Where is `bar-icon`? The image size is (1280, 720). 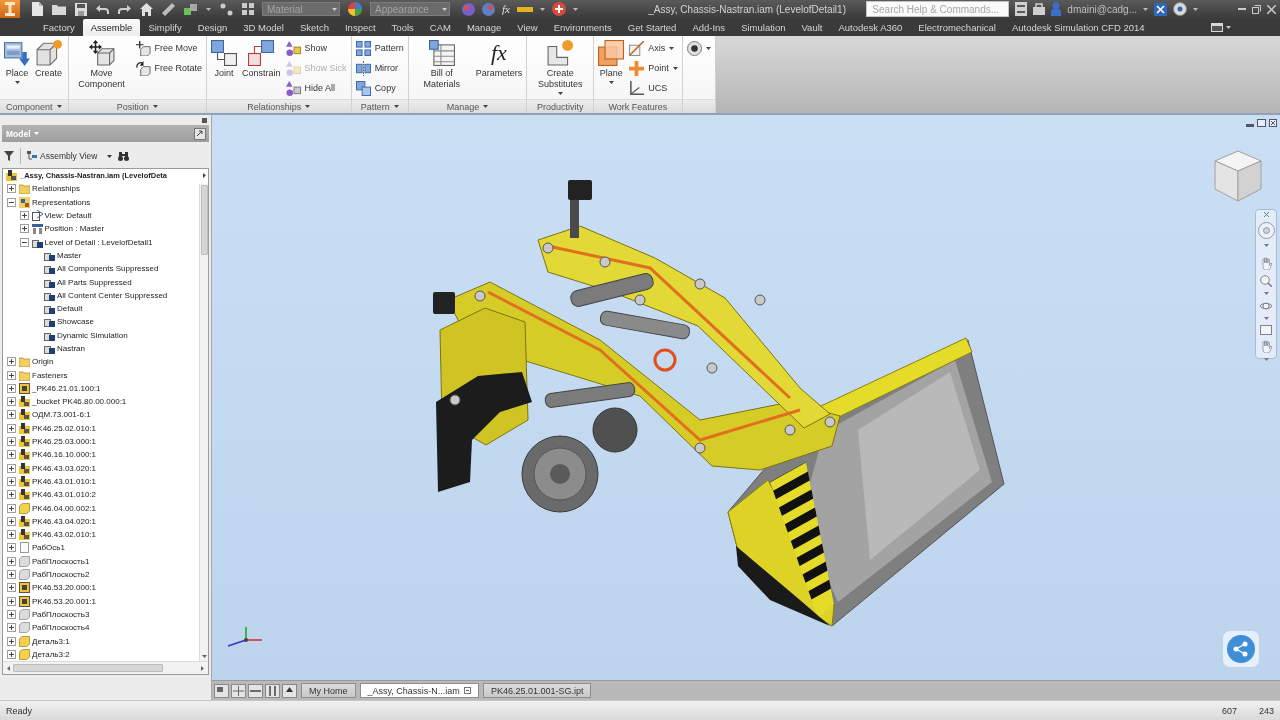 bar-icon is located at coordinates (524, 9).